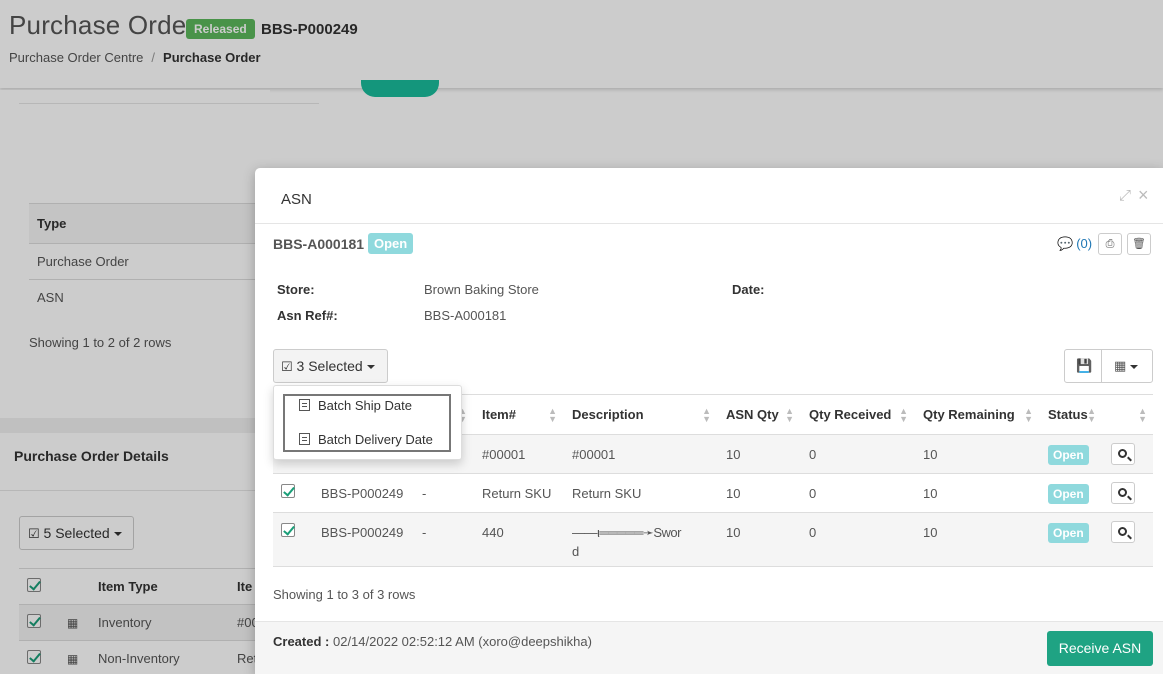 Image resolution: width=1163 pixels, height=674 pixels. I want to click on description-cell: ——ι═════➛Swor d, so click(640, 539).